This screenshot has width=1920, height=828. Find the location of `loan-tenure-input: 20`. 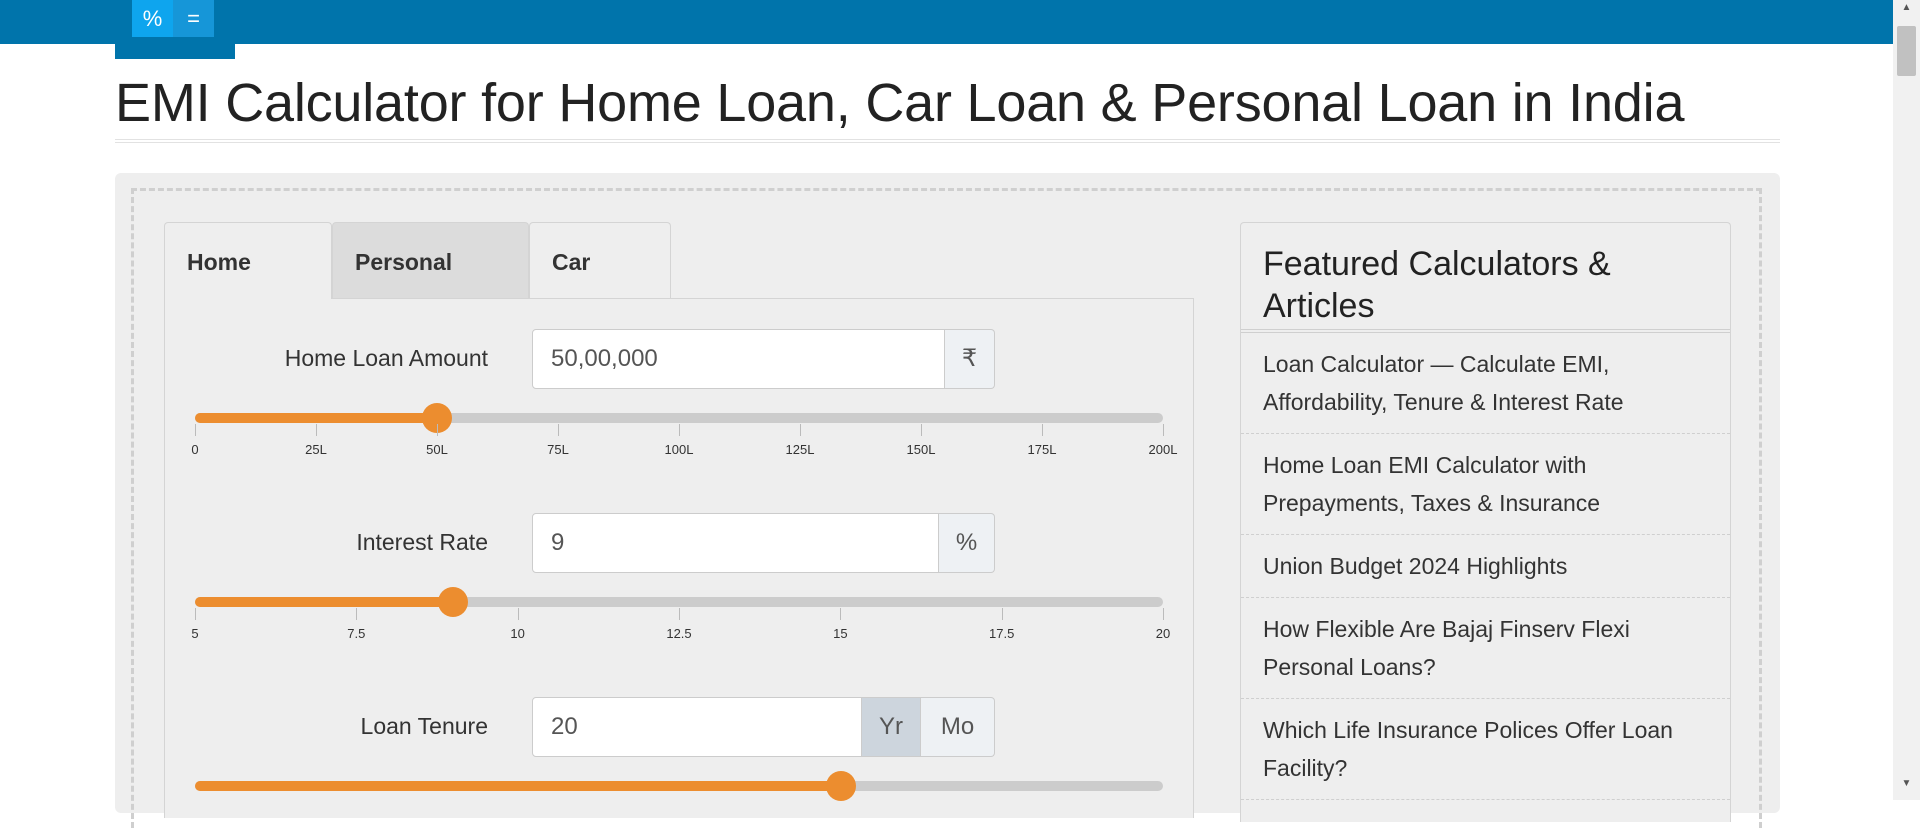

loan-tenure-input: 20 is located at coordinates (697, 727).